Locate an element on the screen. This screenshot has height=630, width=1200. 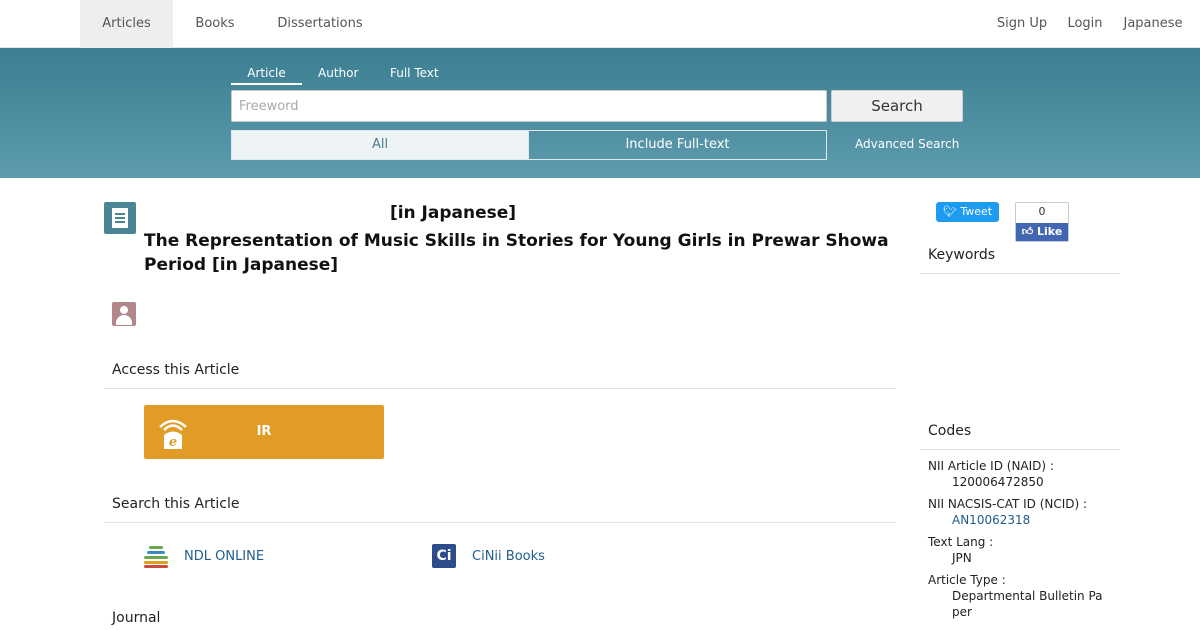
ir-access-button: e IR is located at coordinates (264, 432).